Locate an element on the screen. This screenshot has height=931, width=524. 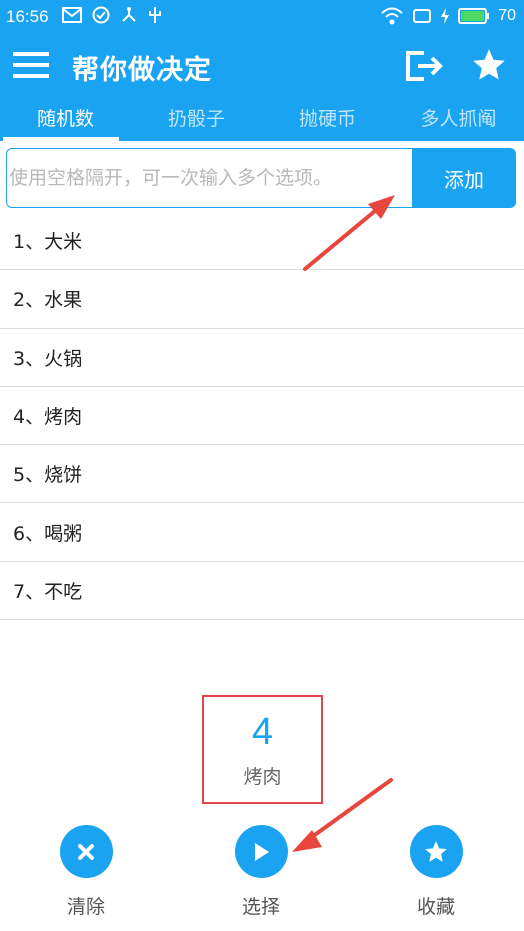
screen-icon is located at coordinates (422, 16).